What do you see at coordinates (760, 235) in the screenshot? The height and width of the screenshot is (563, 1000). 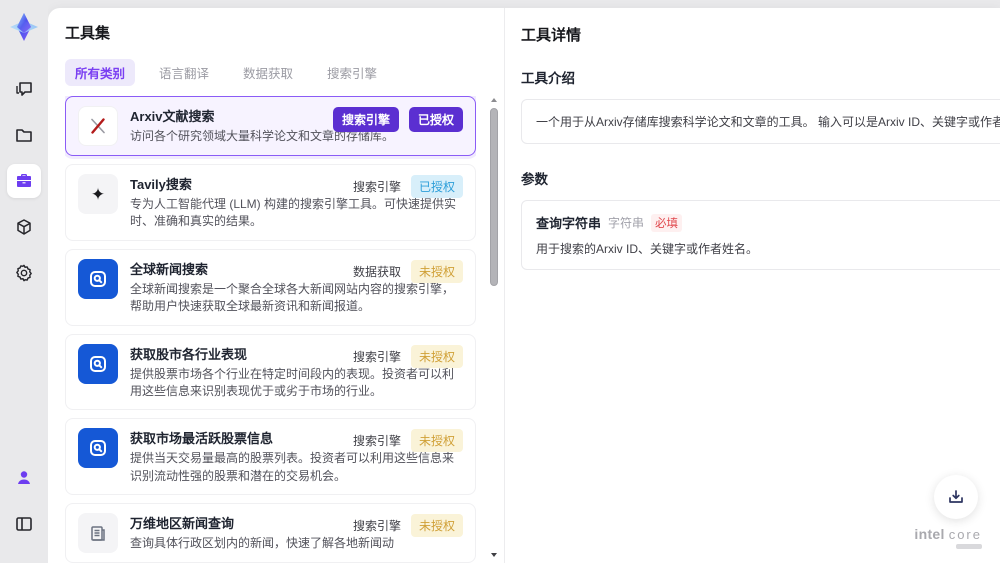 I see `parameter-item: 查询字符串 字符串 必填 用于搜索的Arxiv ID、关键字或作者姓名。` at bounding box center [760, 235].